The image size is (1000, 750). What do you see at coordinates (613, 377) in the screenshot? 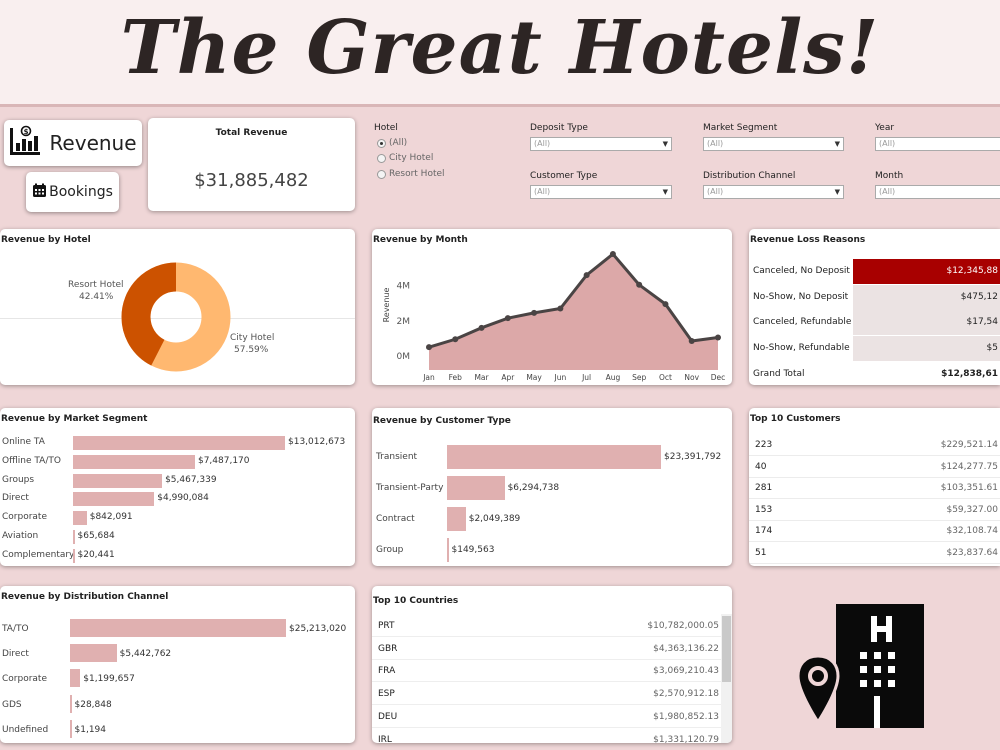
I see `x-tick-label: Aug` at bounding box center [613, 377].